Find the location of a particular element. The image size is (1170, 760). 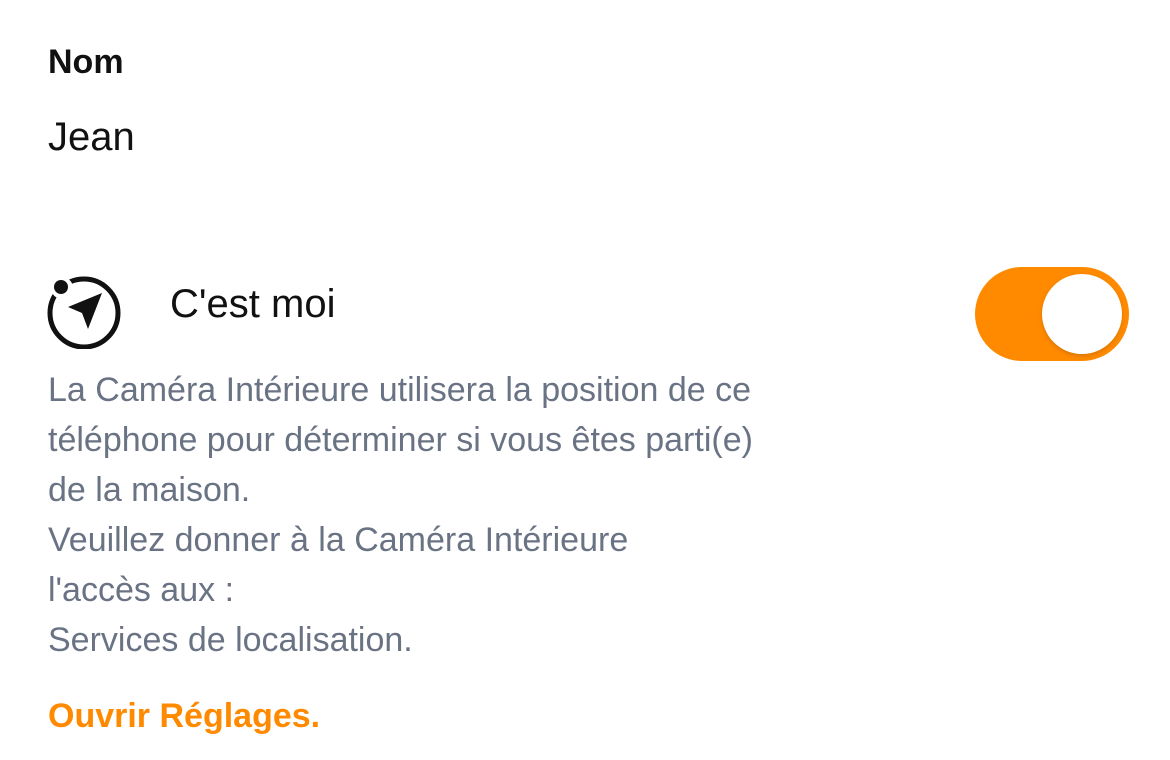

location-toggle-row: C'est moi is located at coordinates (585, 308).